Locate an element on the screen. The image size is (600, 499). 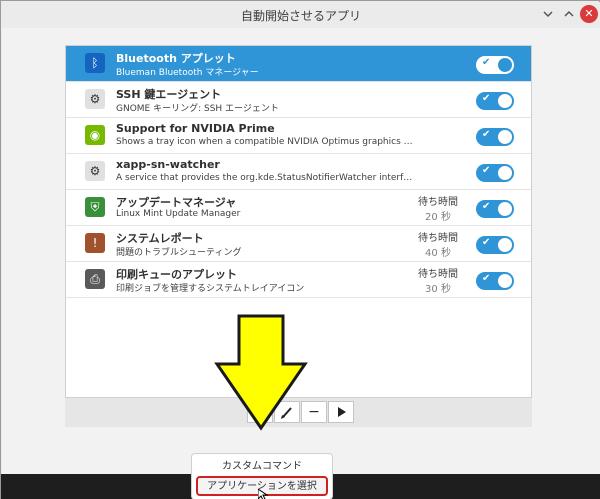
menu-item-custom-command: カスタムコマンド is located at coordinates (262, 467).